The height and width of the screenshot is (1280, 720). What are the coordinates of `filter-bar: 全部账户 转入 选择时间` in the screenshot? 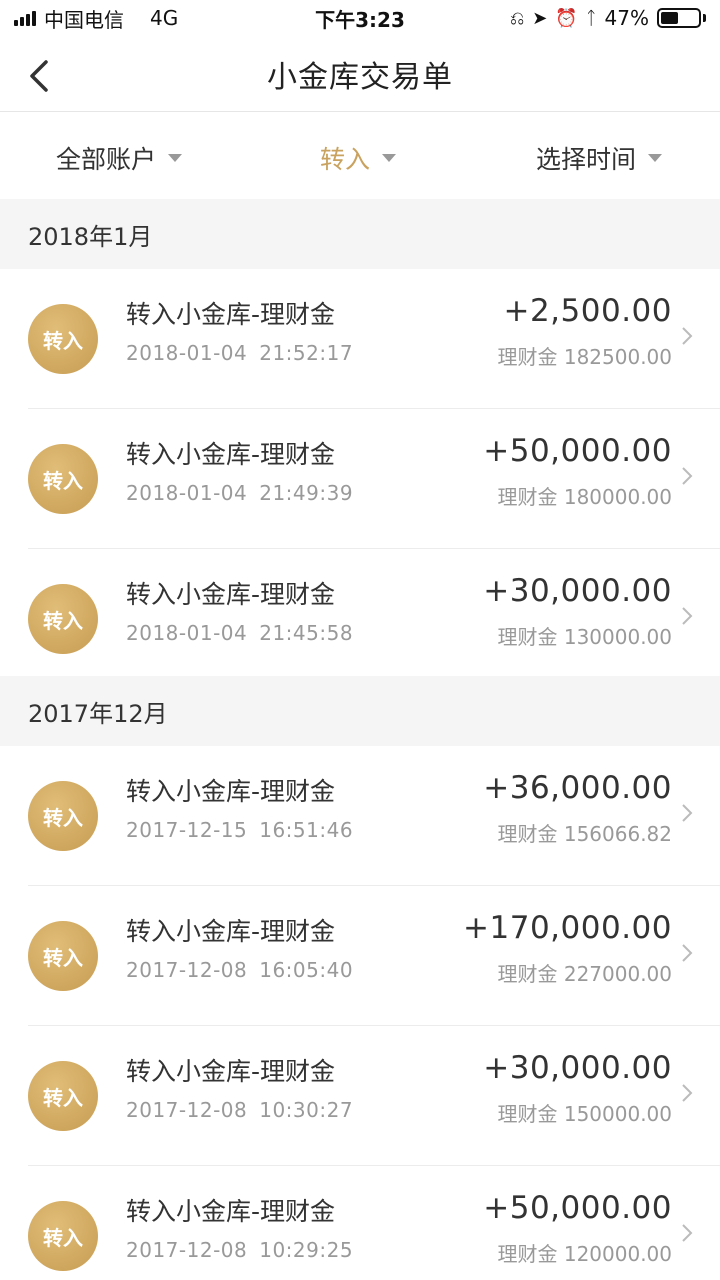 It's located at (360, 156).